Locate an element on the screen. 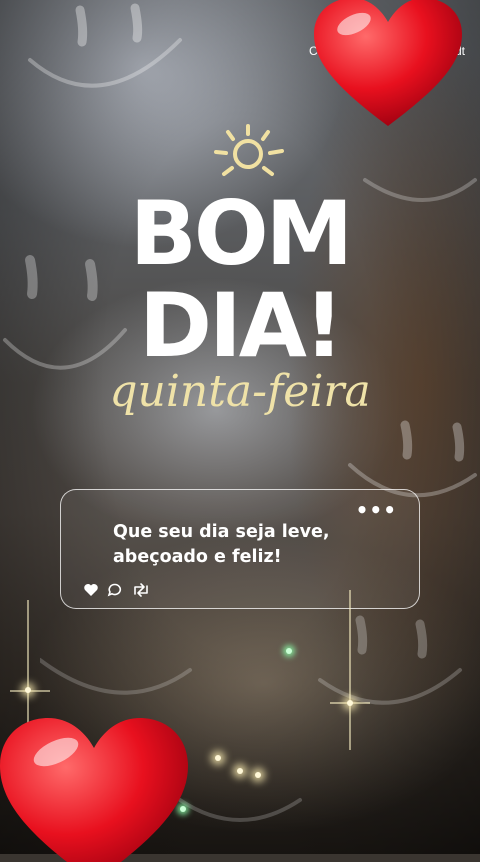  repost-icon is located at coordinates (141, 590).